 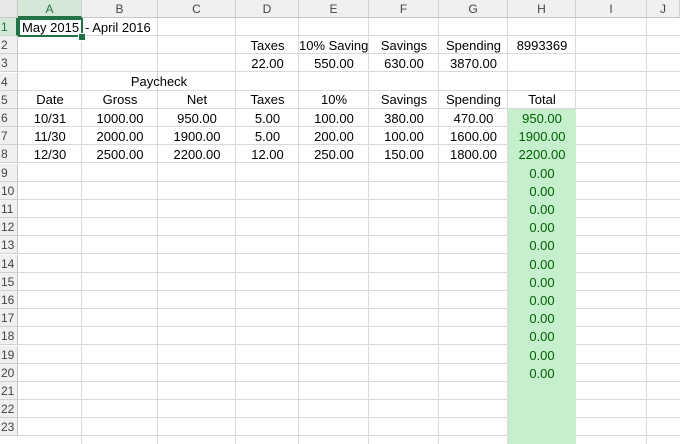 What do you see at coordinates (404, 137) in the screenshot?
I see `cell-savings: 100.00` at bounding box center [404, 137].